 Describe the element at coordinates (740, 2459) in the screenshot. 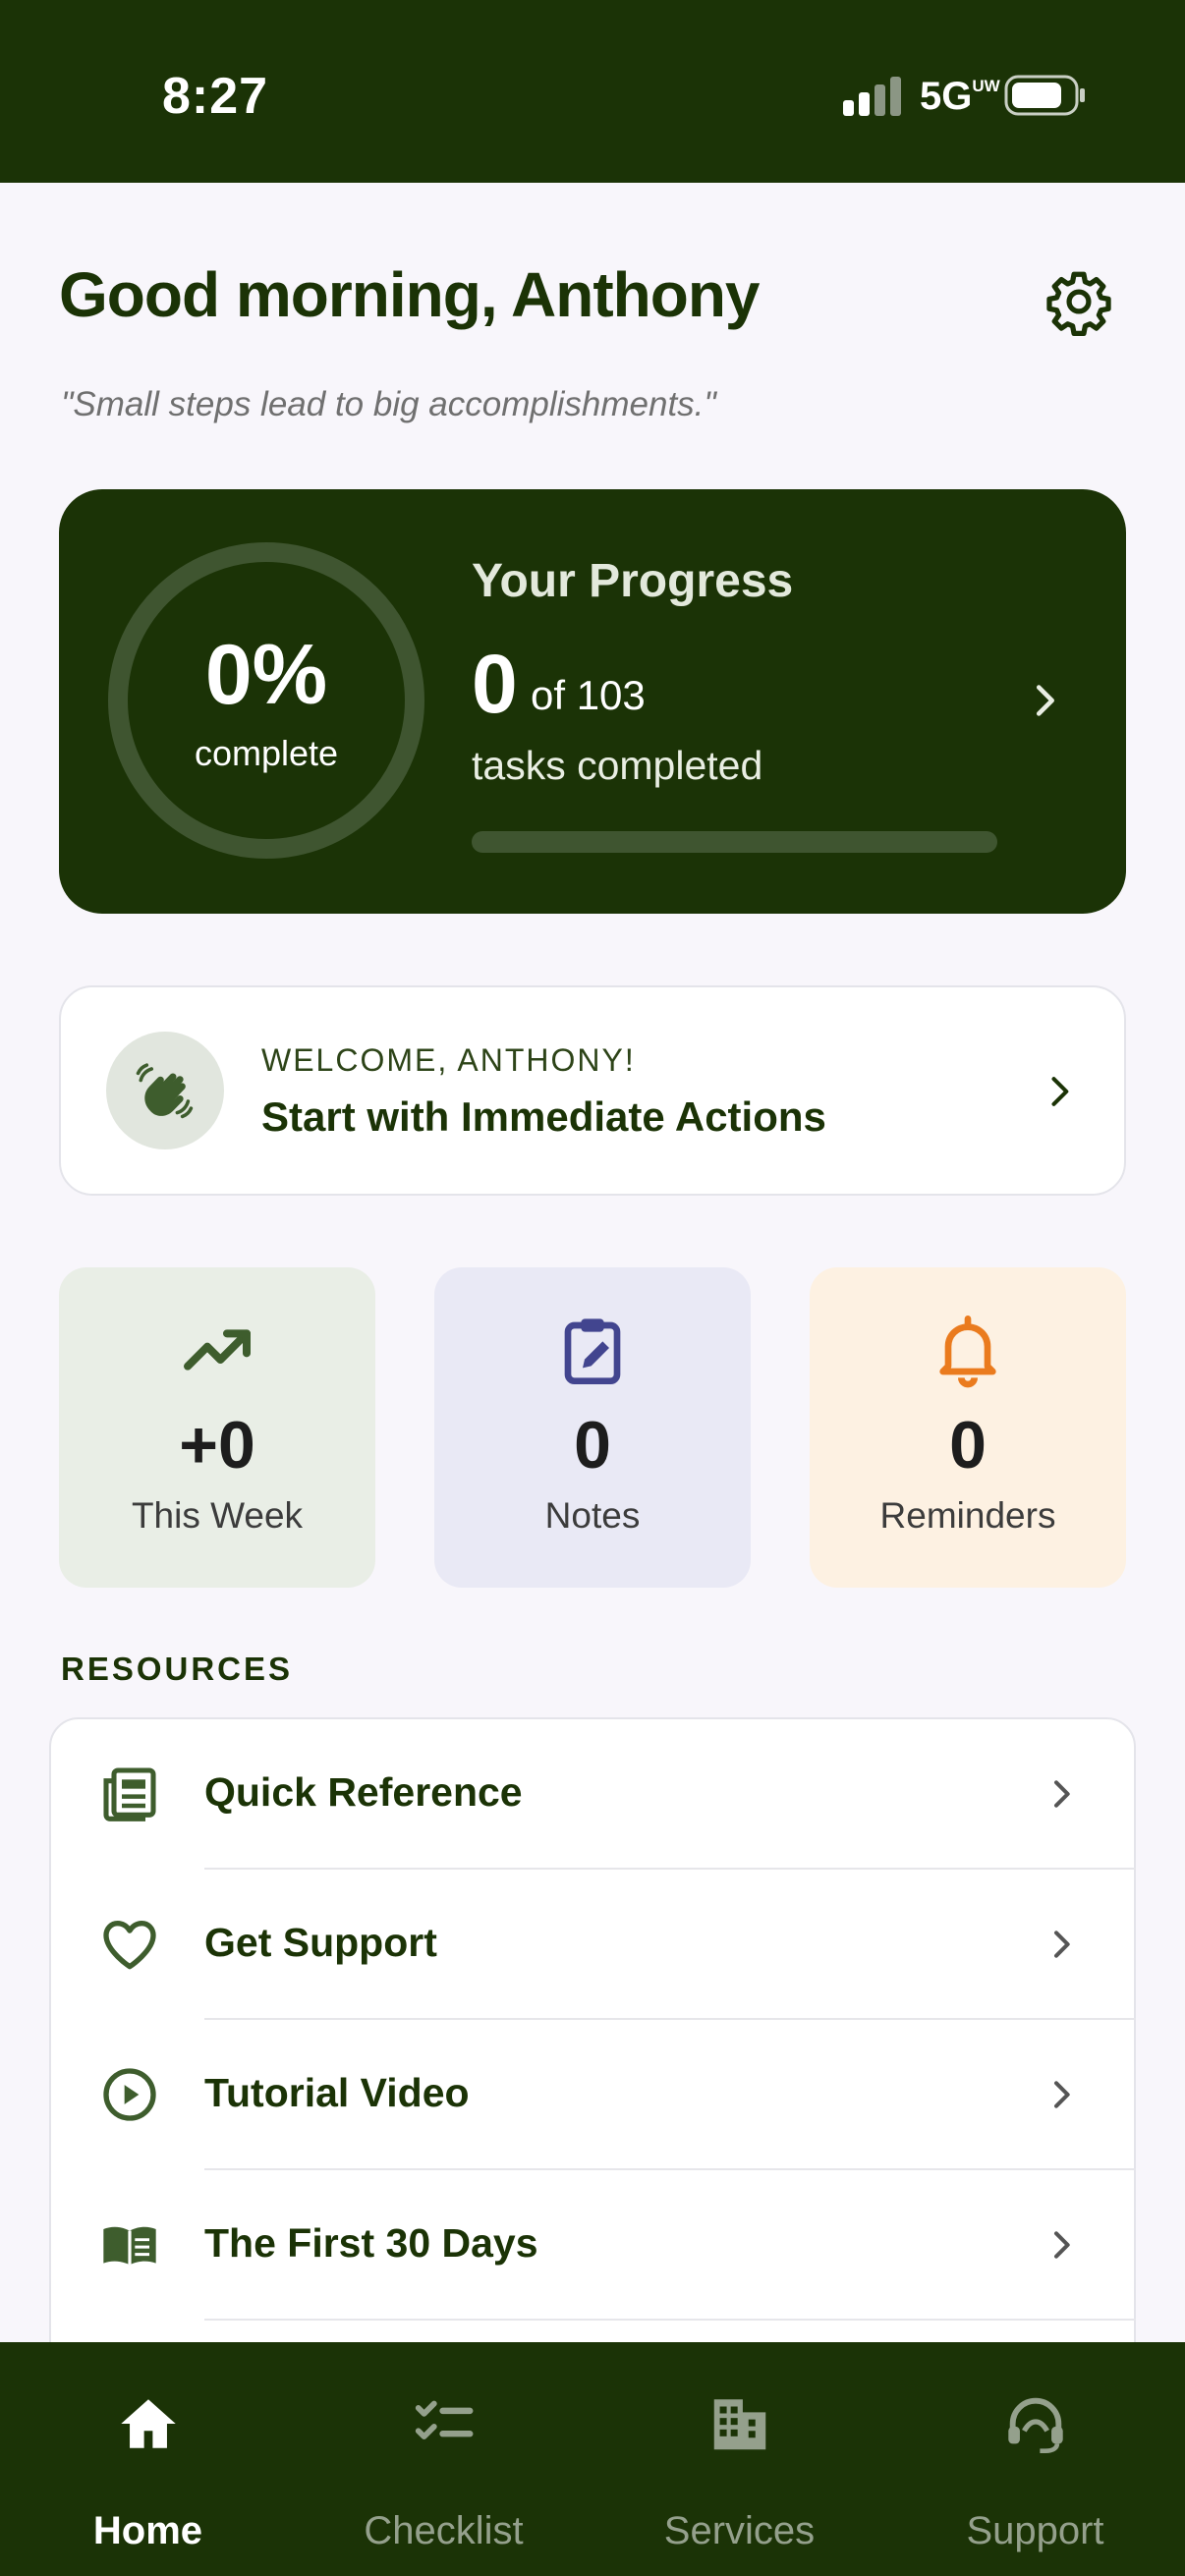

I see `tab-services: Services` at that location.